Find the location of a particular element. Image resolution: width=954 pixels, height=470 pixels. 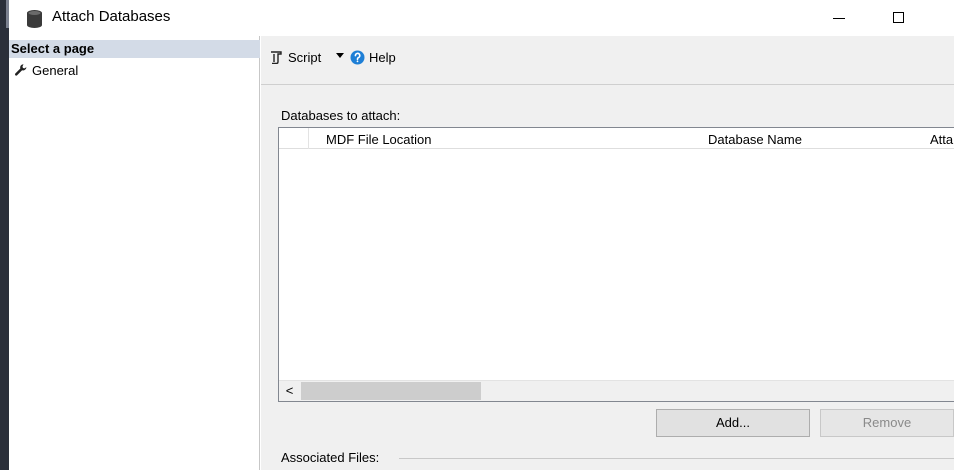

maximize-icon is located at coordinates (898, 17).